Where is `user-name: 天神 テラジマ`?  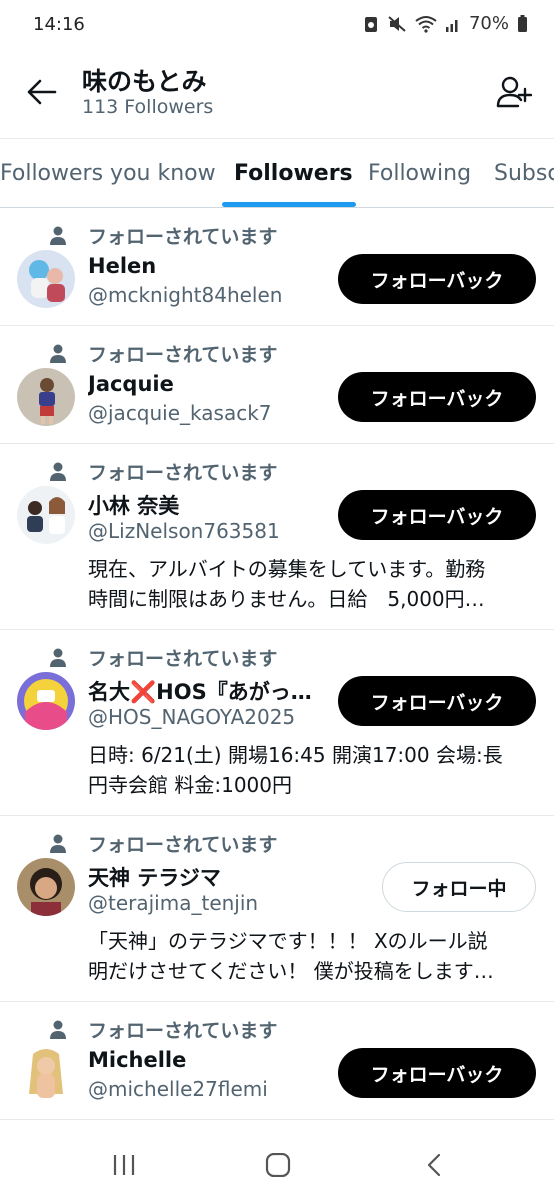
user-name: 天神 テラジマ is located at coordinates (154, 877).